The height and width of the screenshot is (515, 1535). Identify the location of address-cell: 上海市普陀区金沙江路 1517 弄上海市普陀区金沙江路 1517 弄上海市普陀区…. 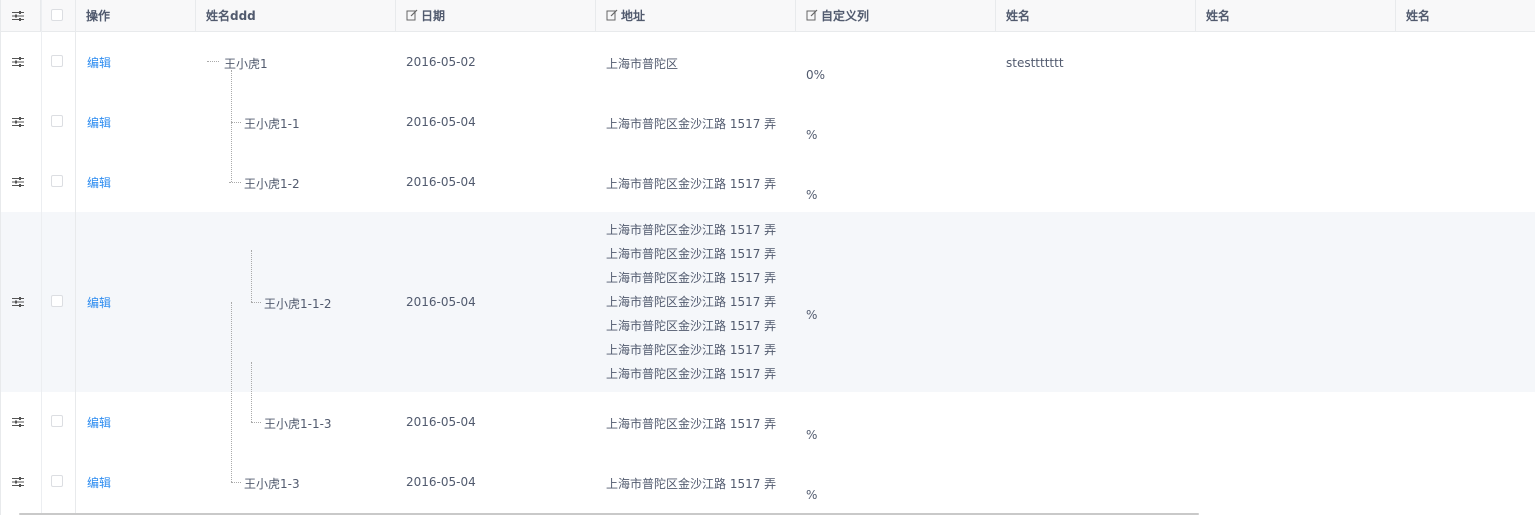
(691, 302).